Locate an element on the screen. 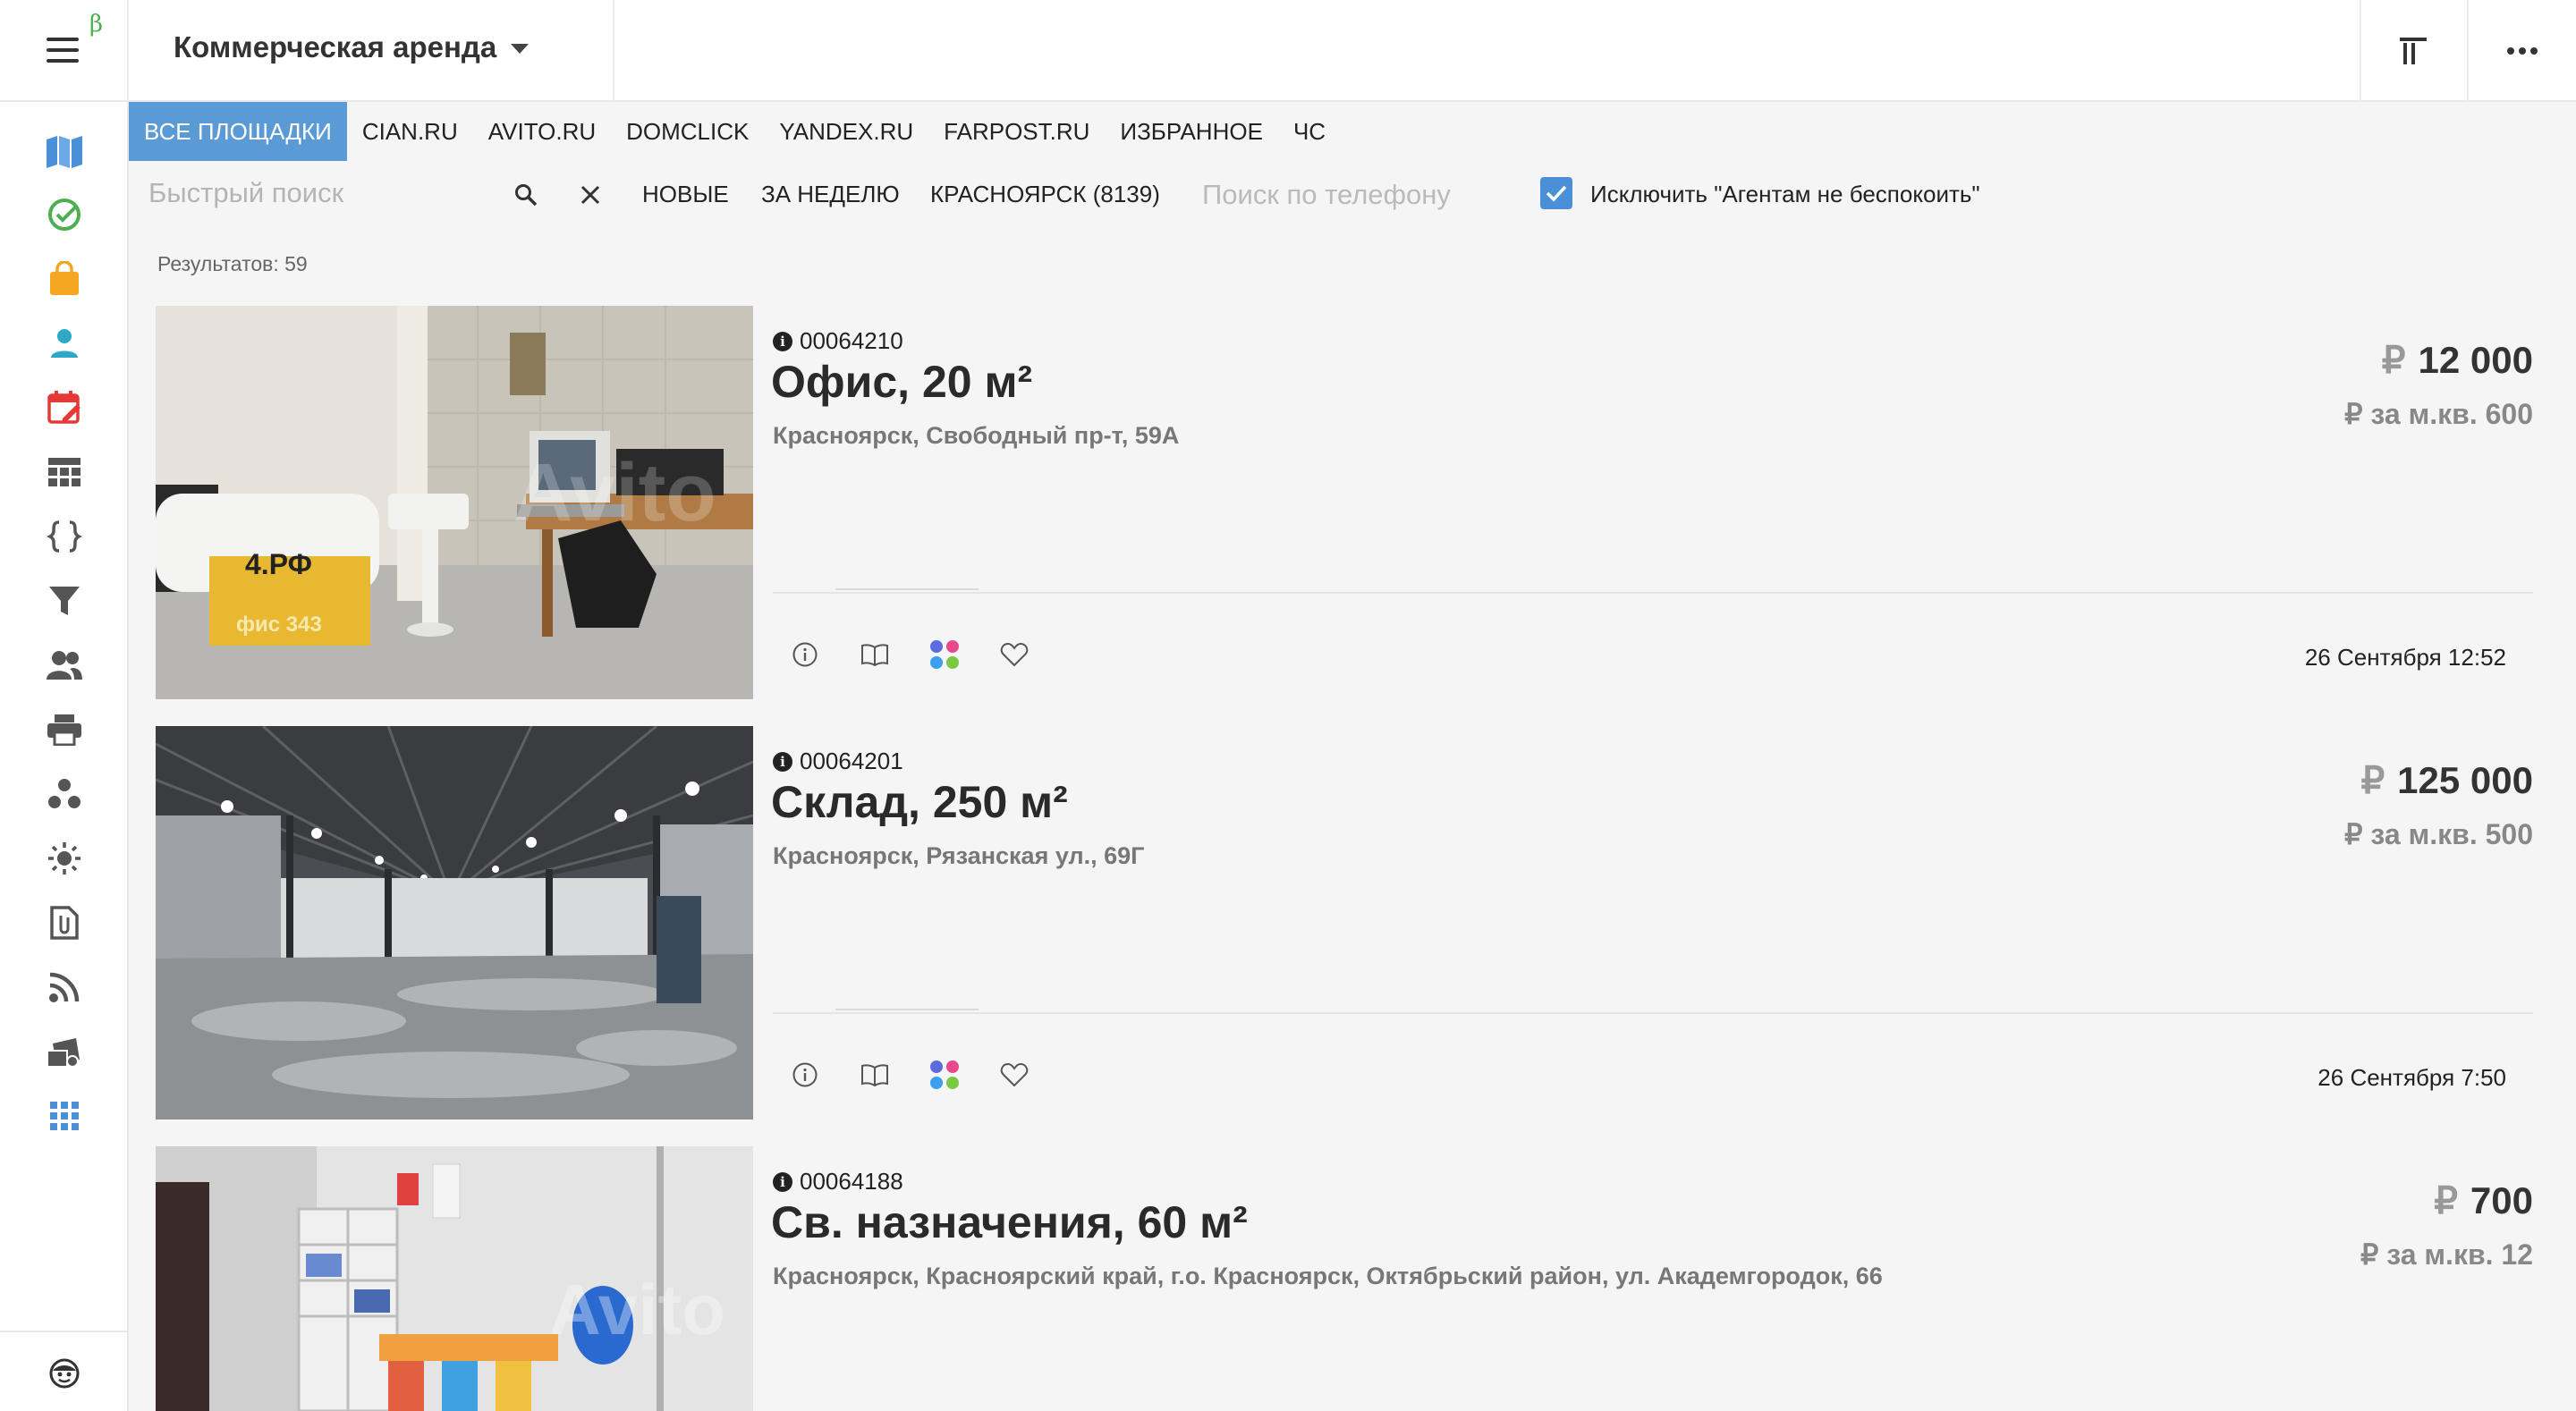  text-format-icon is located at coordinates (2413, 51).